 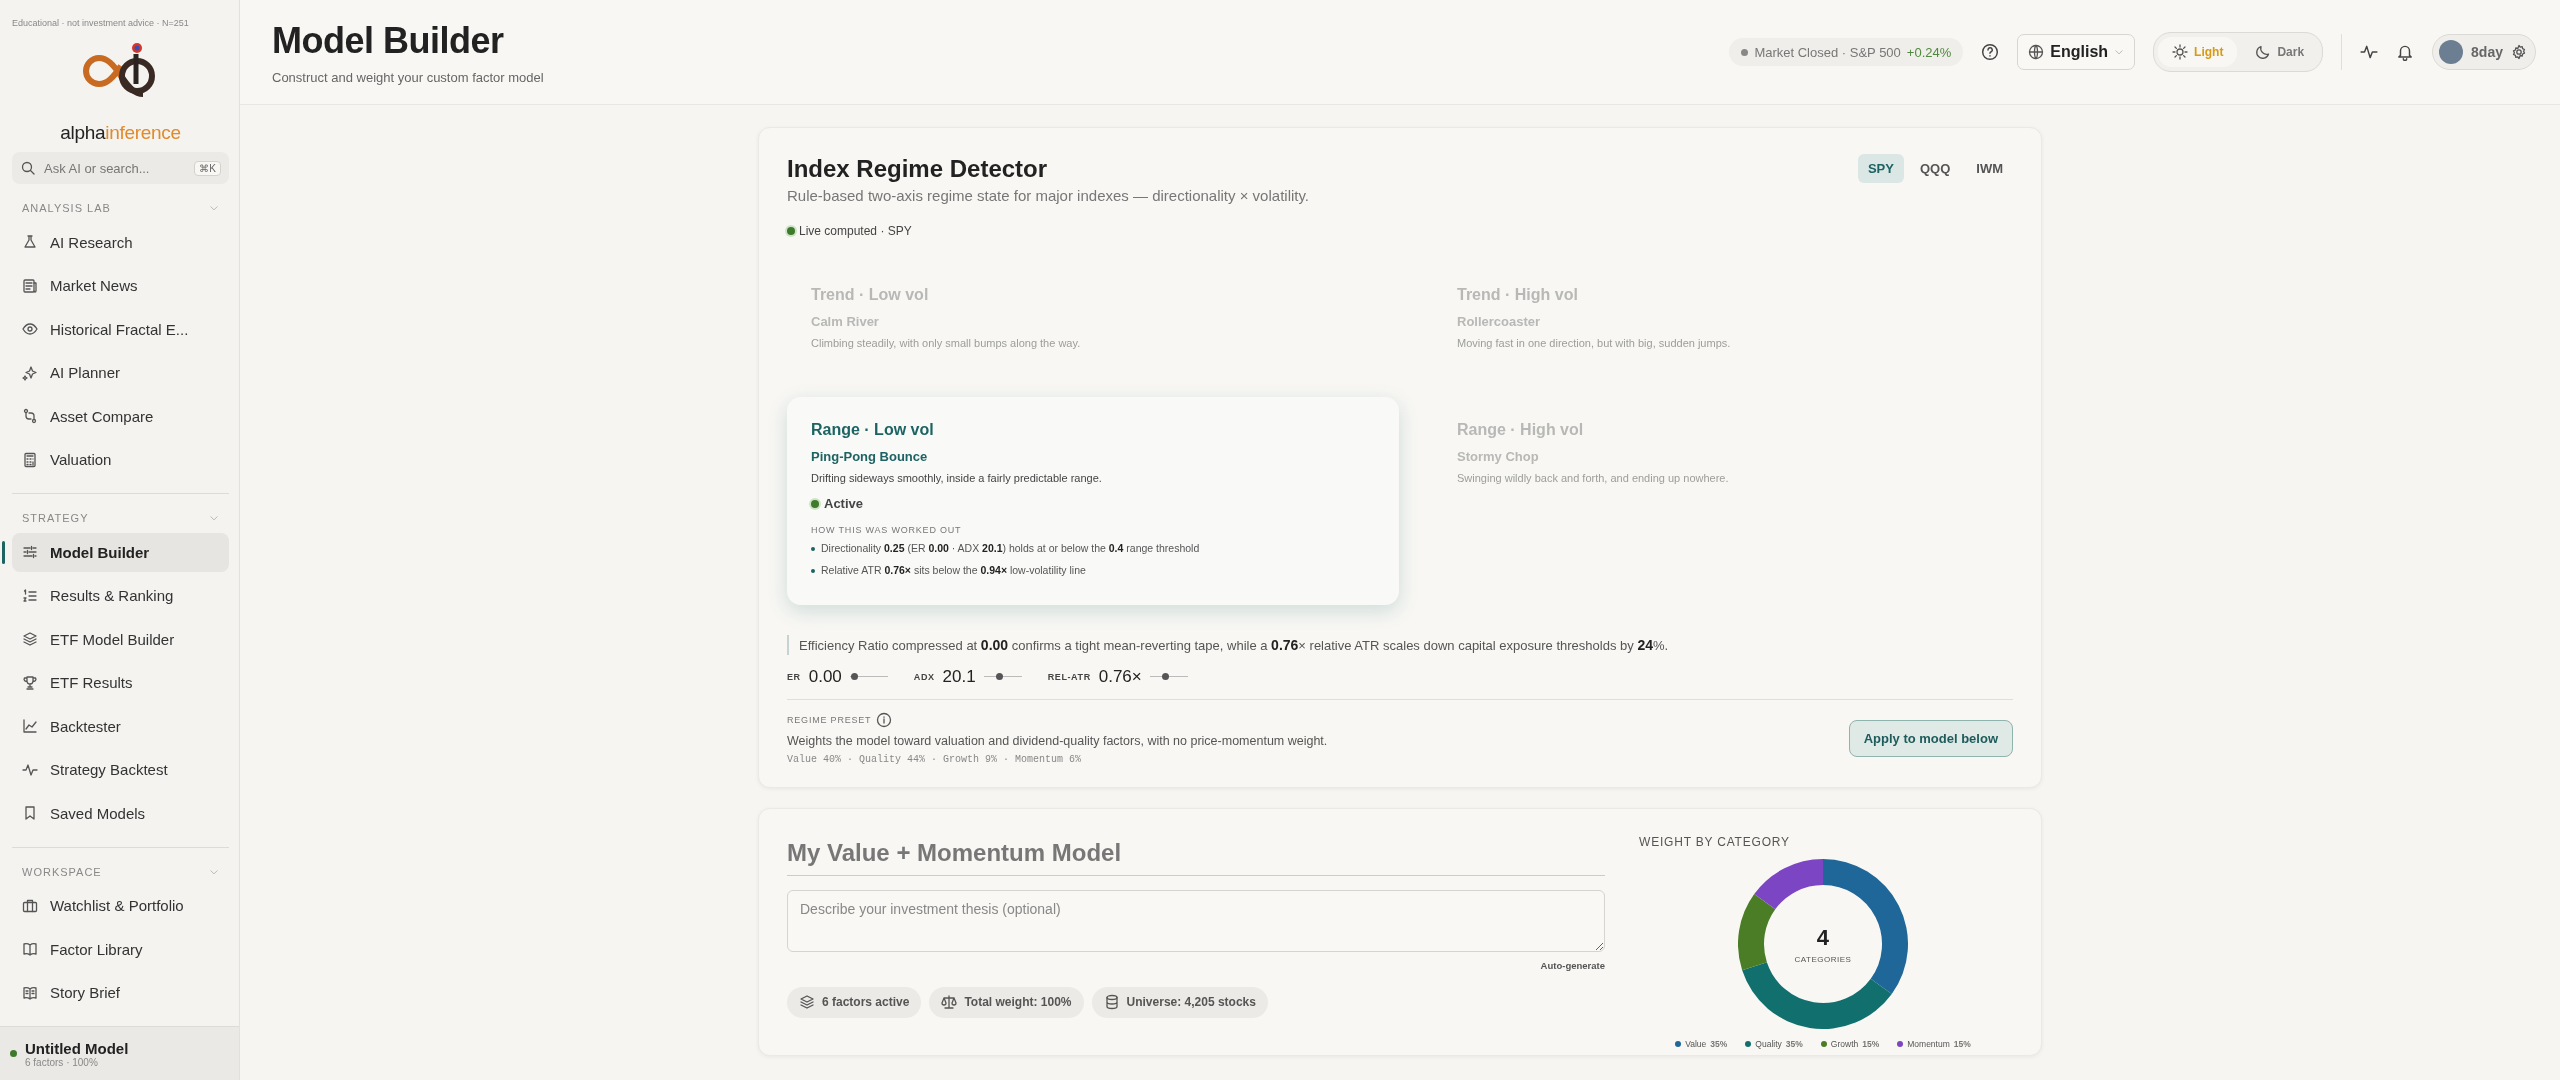 I want to click on help-icon, so click(x=1990, y=52).